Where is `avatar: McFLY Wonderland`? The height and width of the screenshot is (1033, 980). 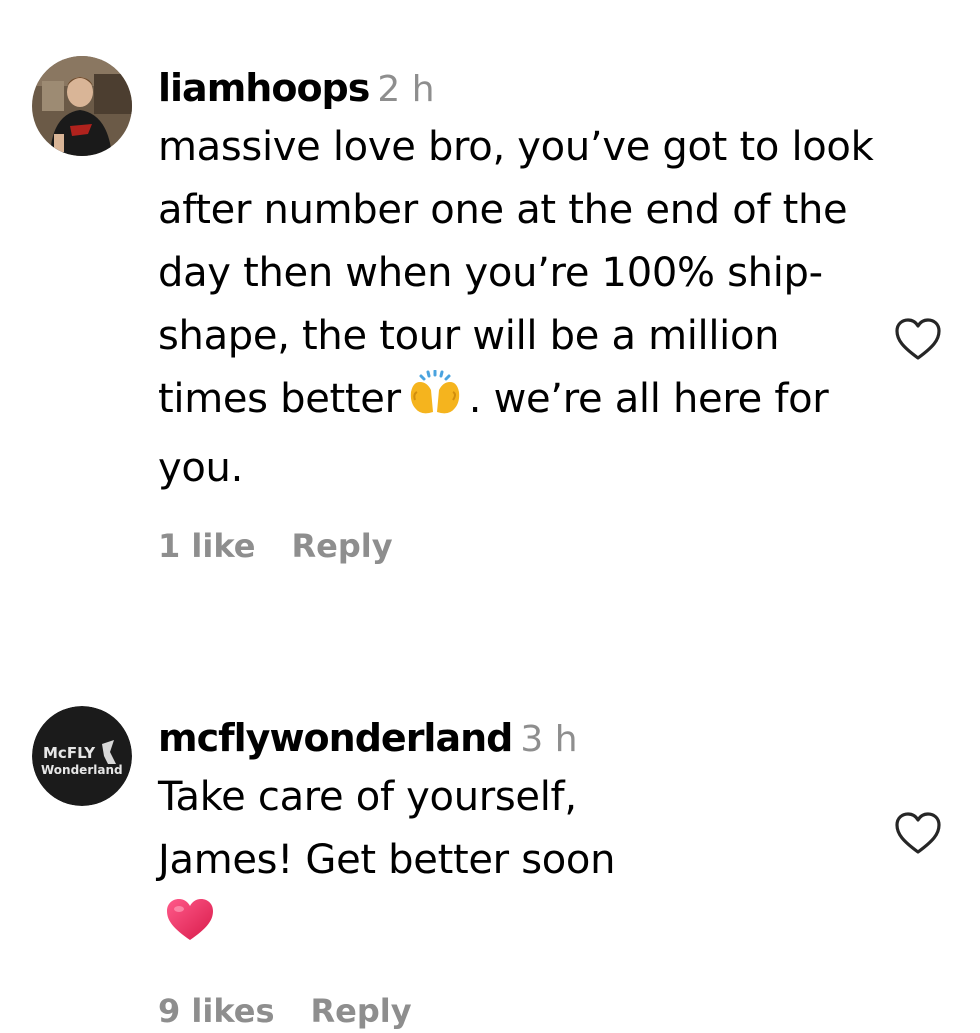
avatar: McFLY Wonderland is located at coordinates (82, 756).